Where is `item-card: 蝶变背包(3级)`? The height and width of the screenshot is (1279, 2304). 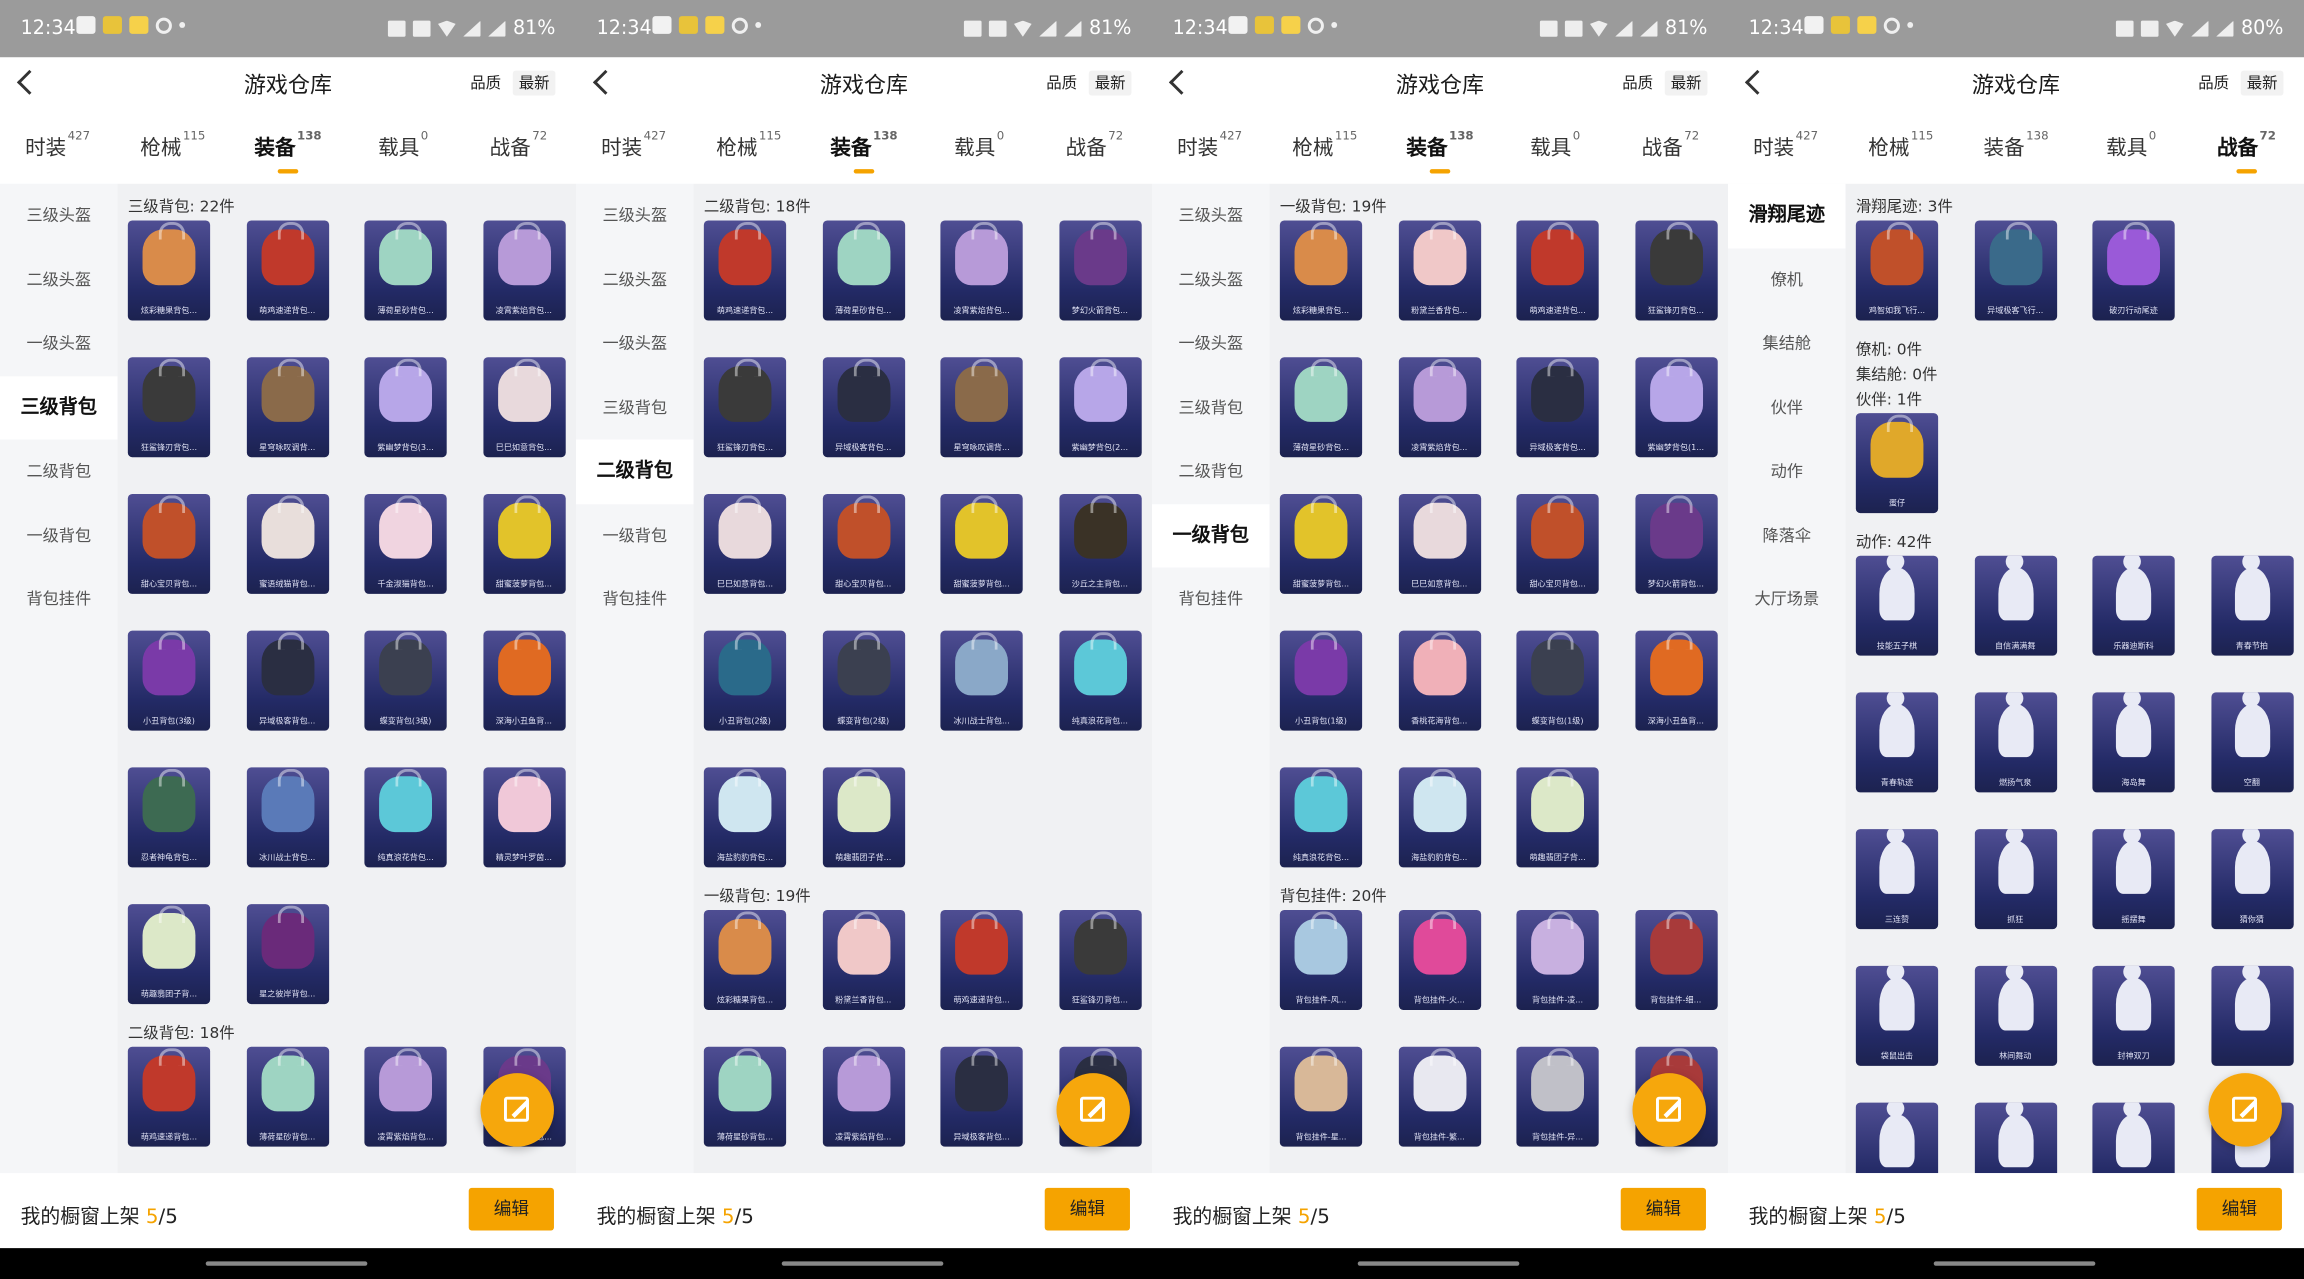
item-card: 蝶变背包(3级) is located at coordinates (405, 680).